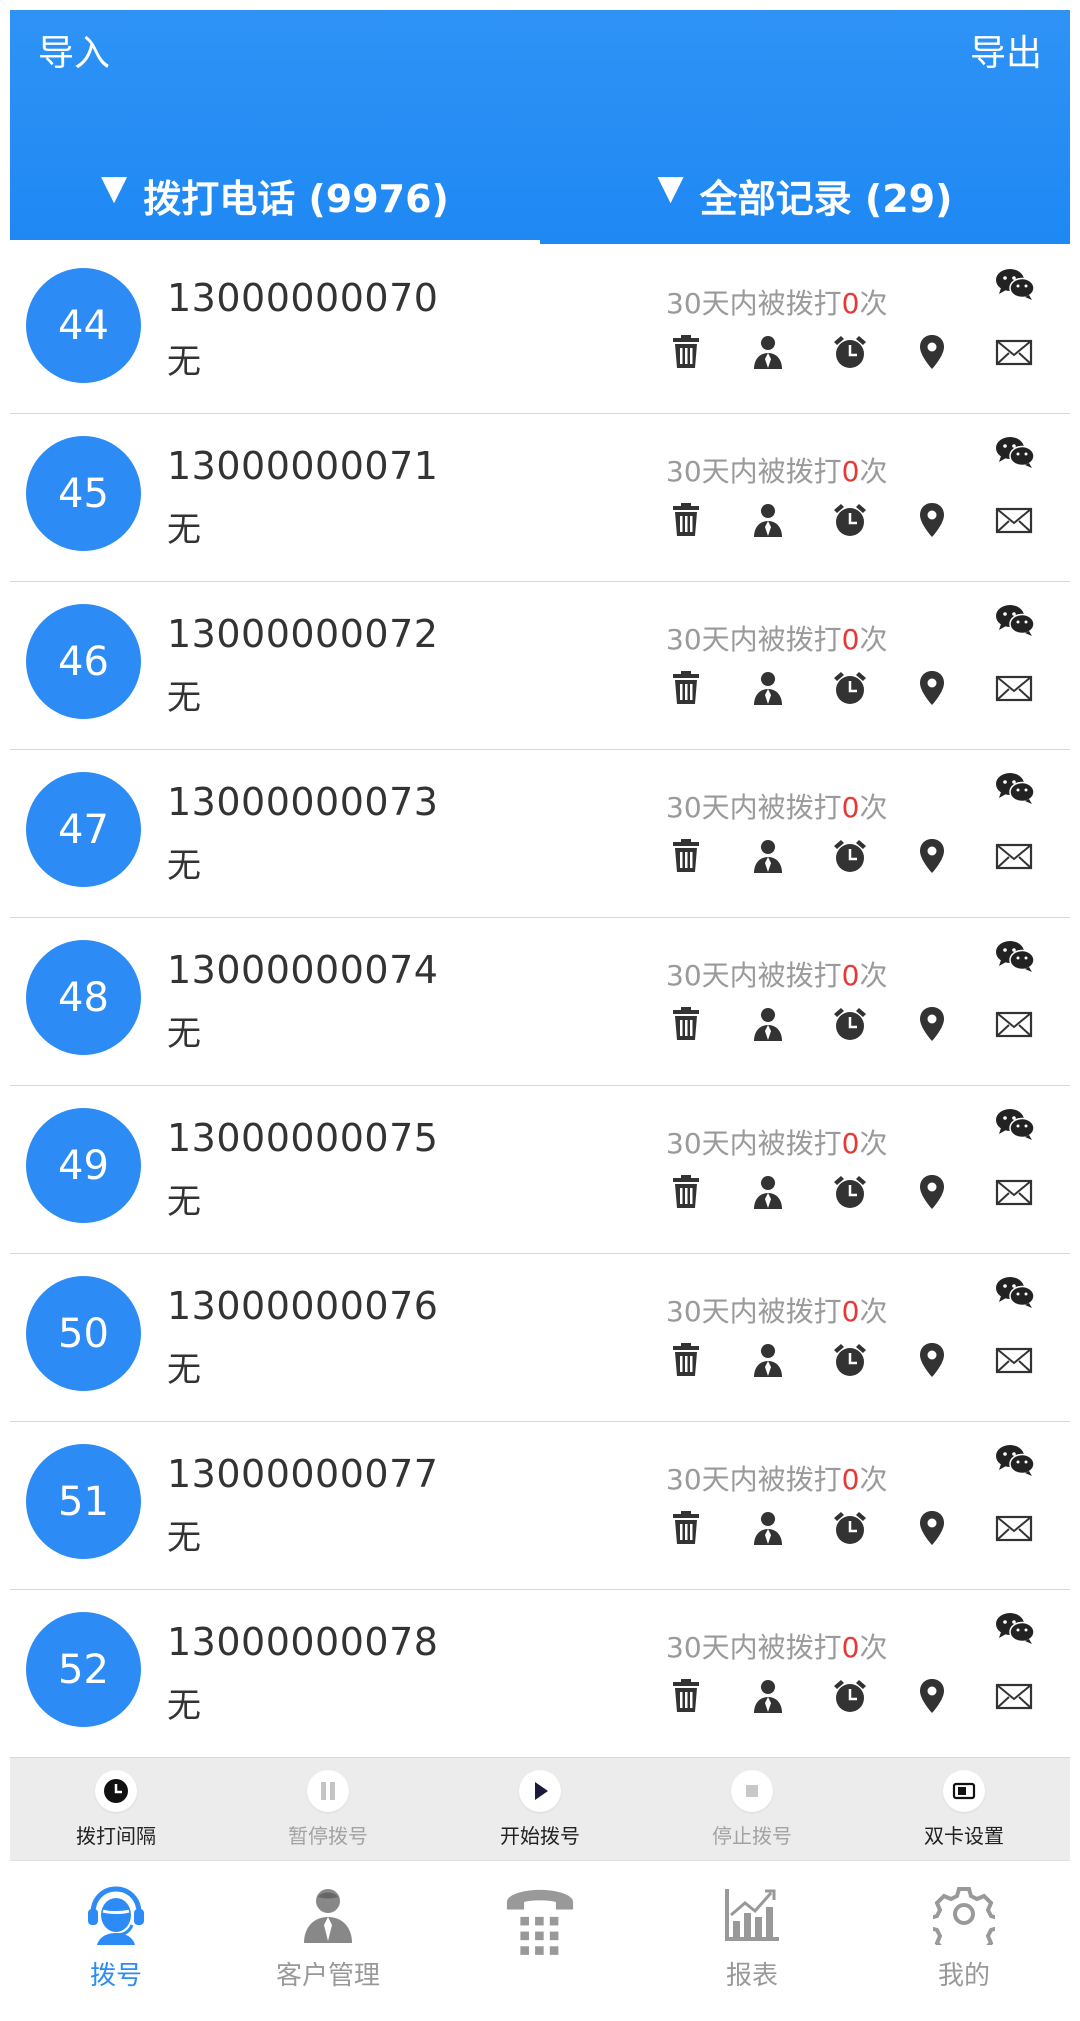 This screenshot has height=2021, width=1080. What do you see at coordinates (302, 1138) in the screenshot?
I see `phone-number: 13000000075` at bounding box center [302, 1138].